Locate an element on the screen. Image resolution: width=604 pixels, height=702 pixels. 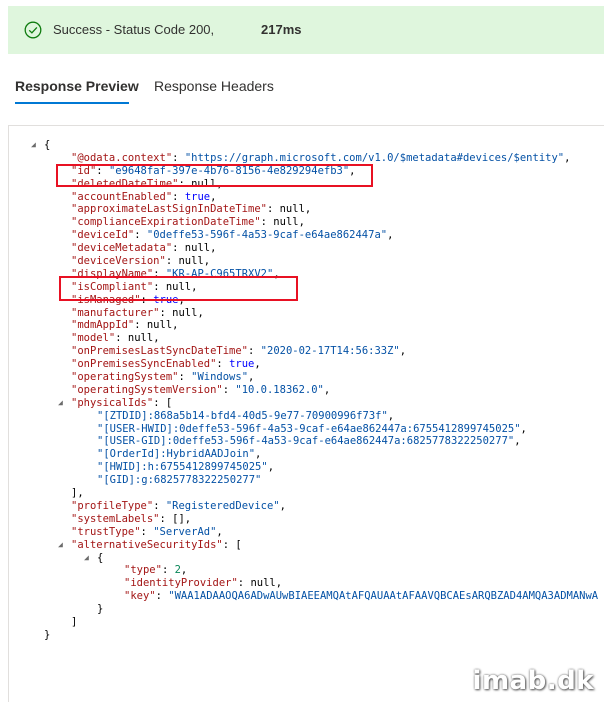
code-token: "deviceMetadata" is located at coordinates (122, 248).